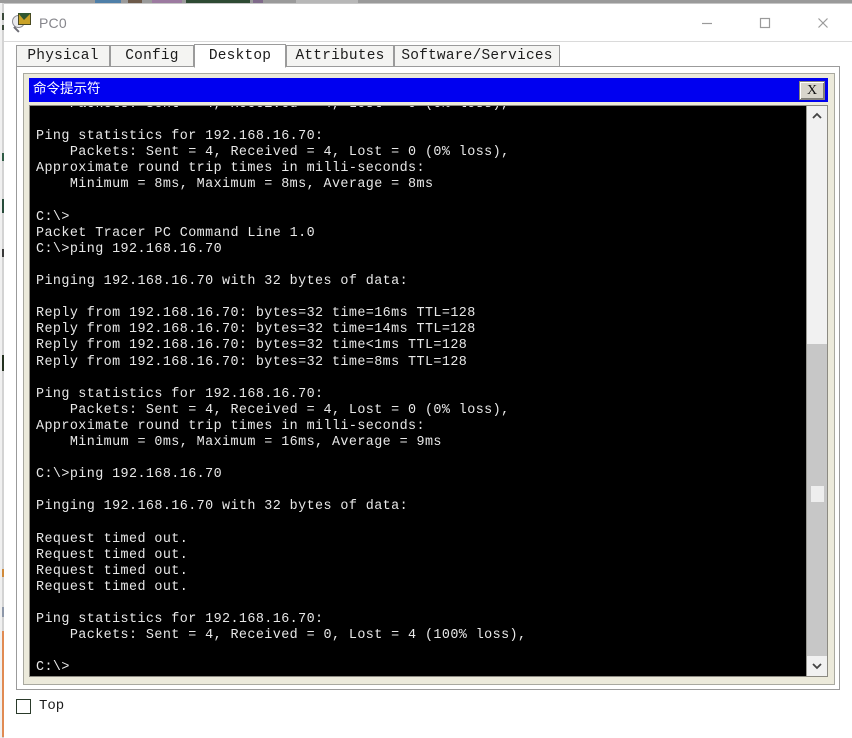  What do you see at coordinates (428, 90) in the screenshot?
I see `command-prompt-title-bar: 命令提示符 X` at bounding box center [428, 90].